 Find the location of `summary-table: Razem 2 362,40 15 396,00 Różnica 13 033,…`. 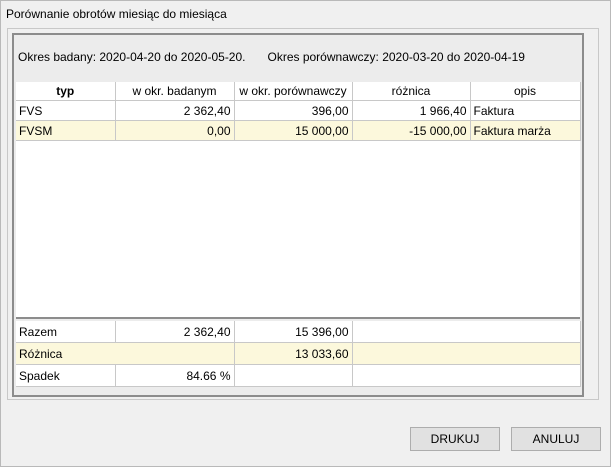

summary-table: Razem 2 362,40 15 396,00 Różnica 13 033,… is located at coordinates (298, 354).